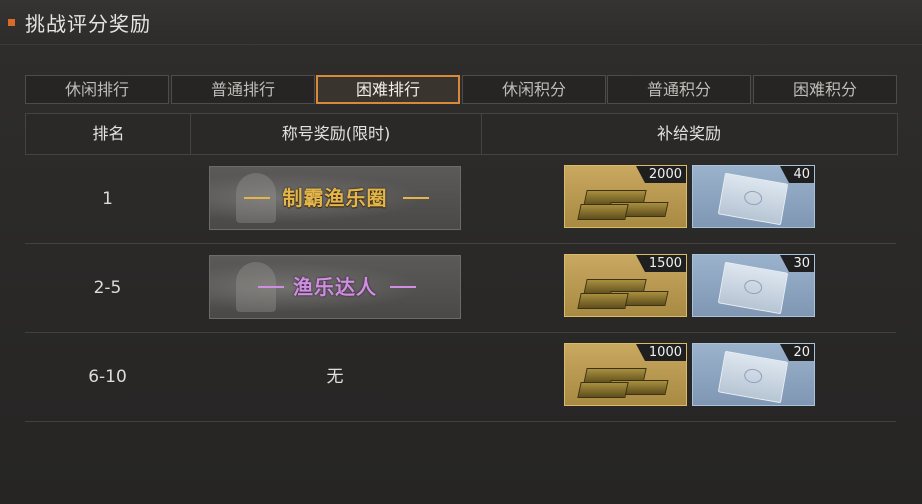  I want to click on supply-reward-cell: 1500 30, so click(688, 288).